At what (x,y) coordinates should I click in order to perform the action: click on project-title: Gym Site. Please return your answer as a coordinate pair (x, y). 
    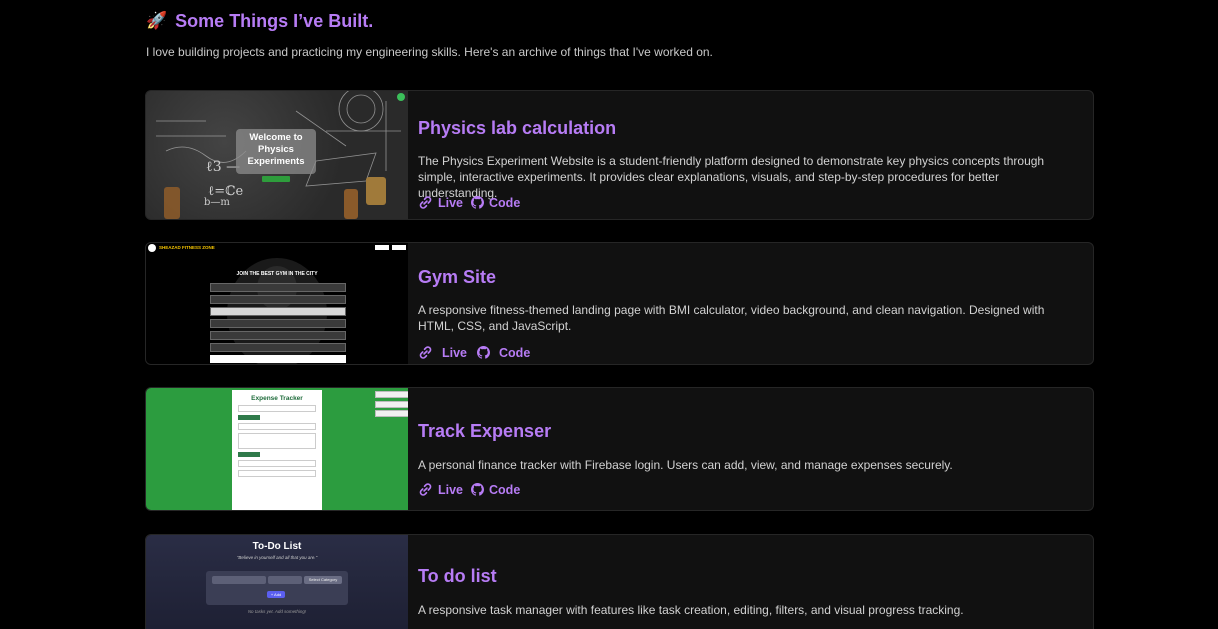
    Looking at the image, I should click on (457, 277).